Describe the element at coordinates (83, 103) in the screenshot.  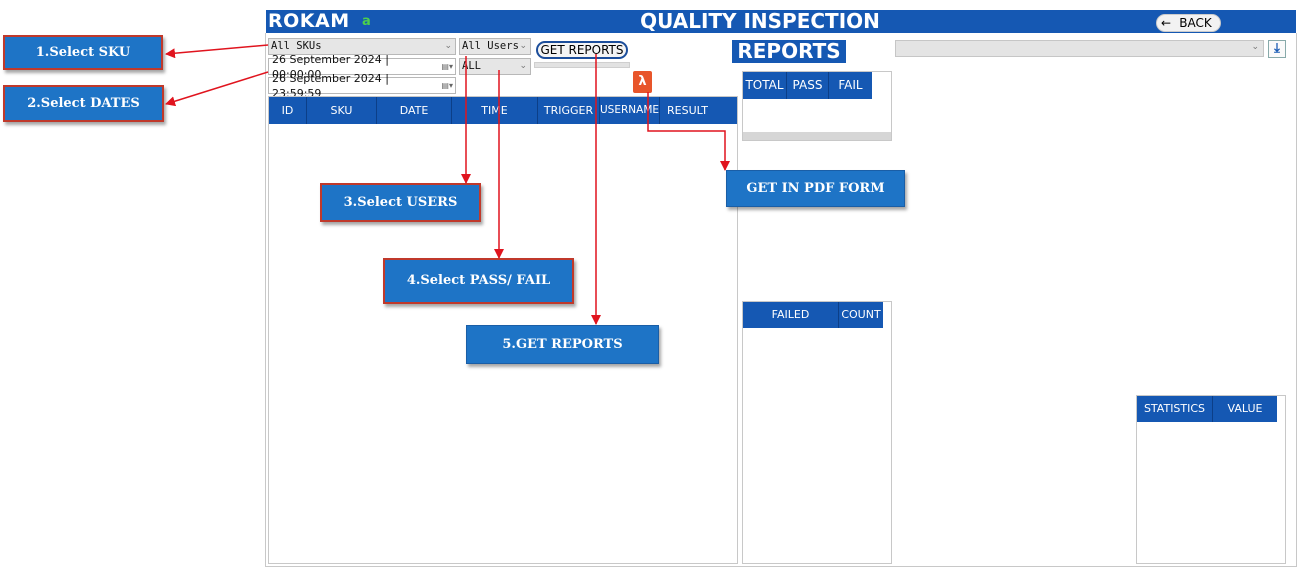
I see `callout-select-dates: 2.Select DATES` at that location.